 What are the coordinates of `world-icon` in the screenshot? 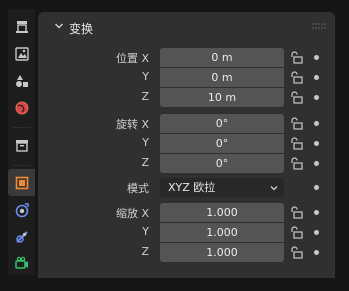 It's located at (21, 107).